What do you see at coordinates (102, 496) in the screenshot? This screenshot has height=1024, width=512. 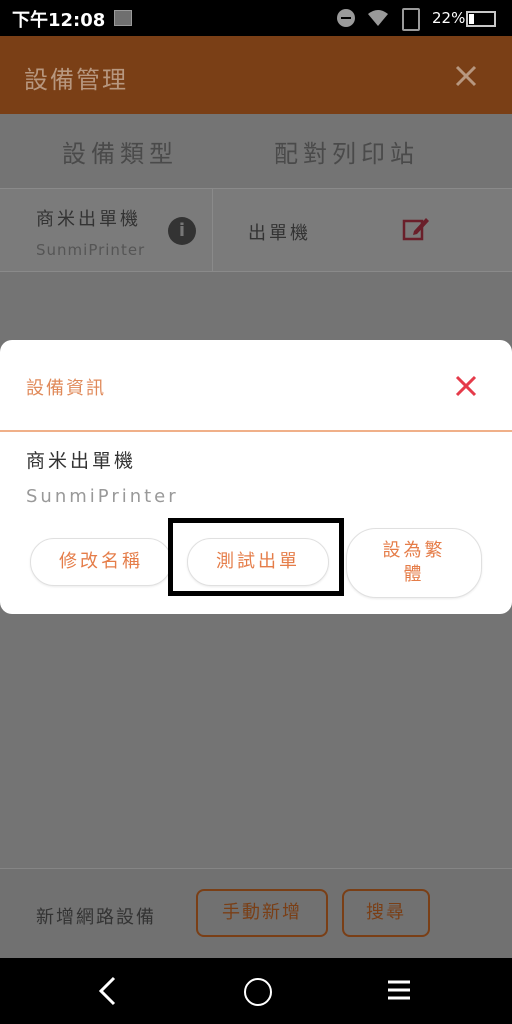 I see `dialog-device-model: SunmiPrinter` at bounding box center [102, 496].